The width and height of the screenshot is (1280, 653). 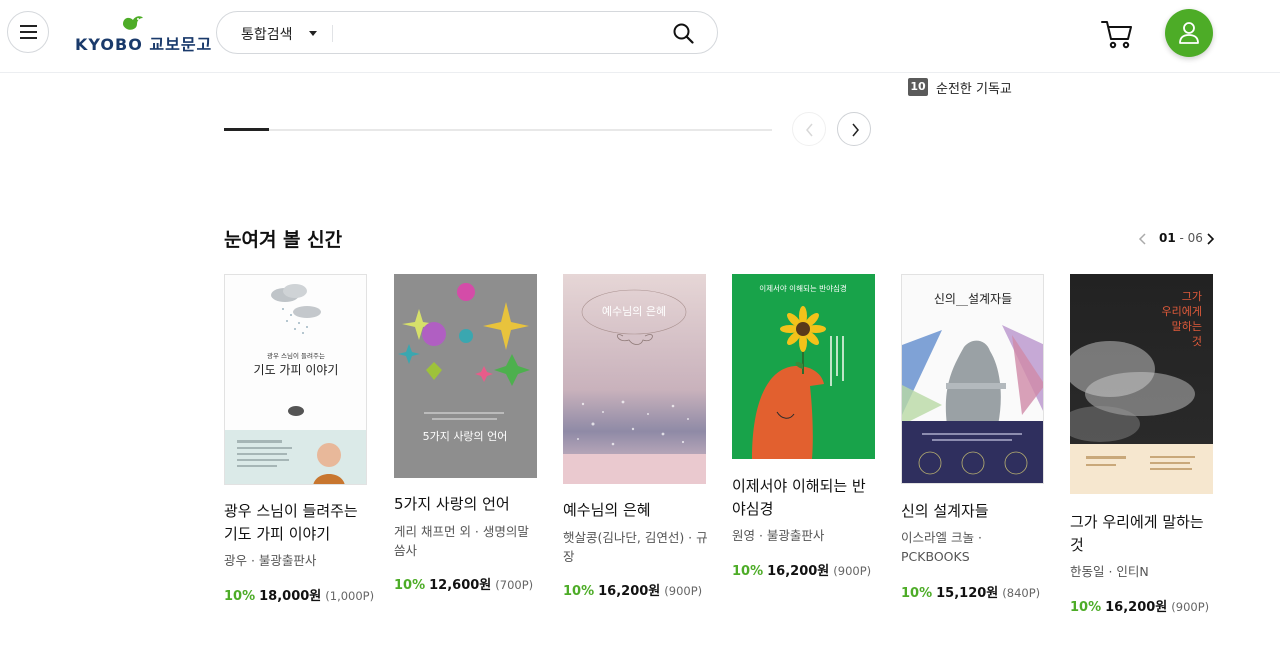 What do you see at coordinates (332, 33) in the screenshot?
I see `search-divider` at bounding box center [332, 33].